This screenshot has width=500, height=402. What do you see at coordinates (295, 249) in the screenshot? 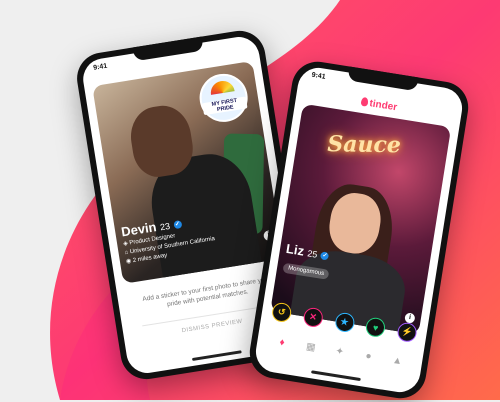
I see `profile-name: Liz` at bounding box center [295, 249].